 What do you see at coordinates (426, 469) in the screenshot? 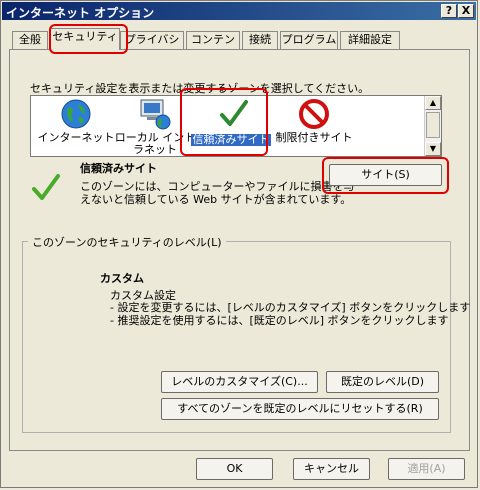
I see `apply-button: 適用(A)` at bounding box center [426, 469].